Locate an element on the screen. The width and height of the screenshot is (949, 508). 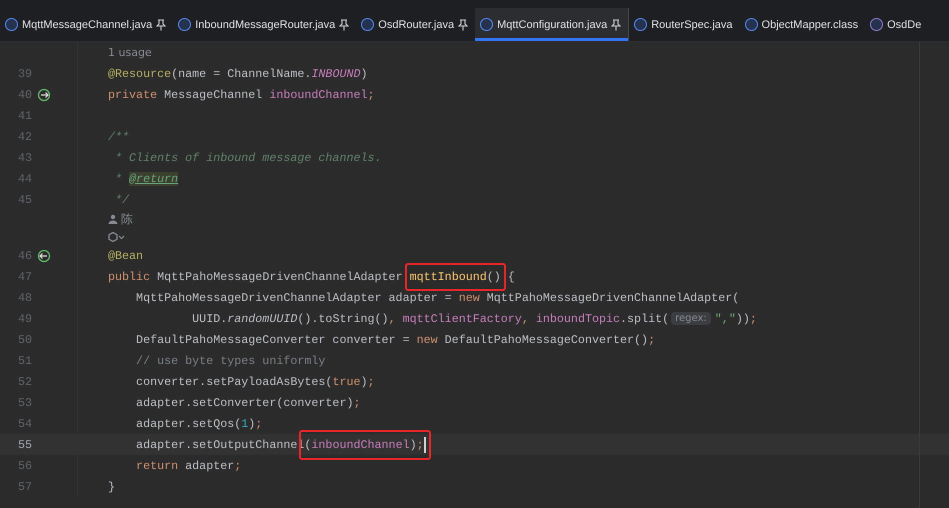
parameter-hint: regex: is located at coordinates (691, 318).